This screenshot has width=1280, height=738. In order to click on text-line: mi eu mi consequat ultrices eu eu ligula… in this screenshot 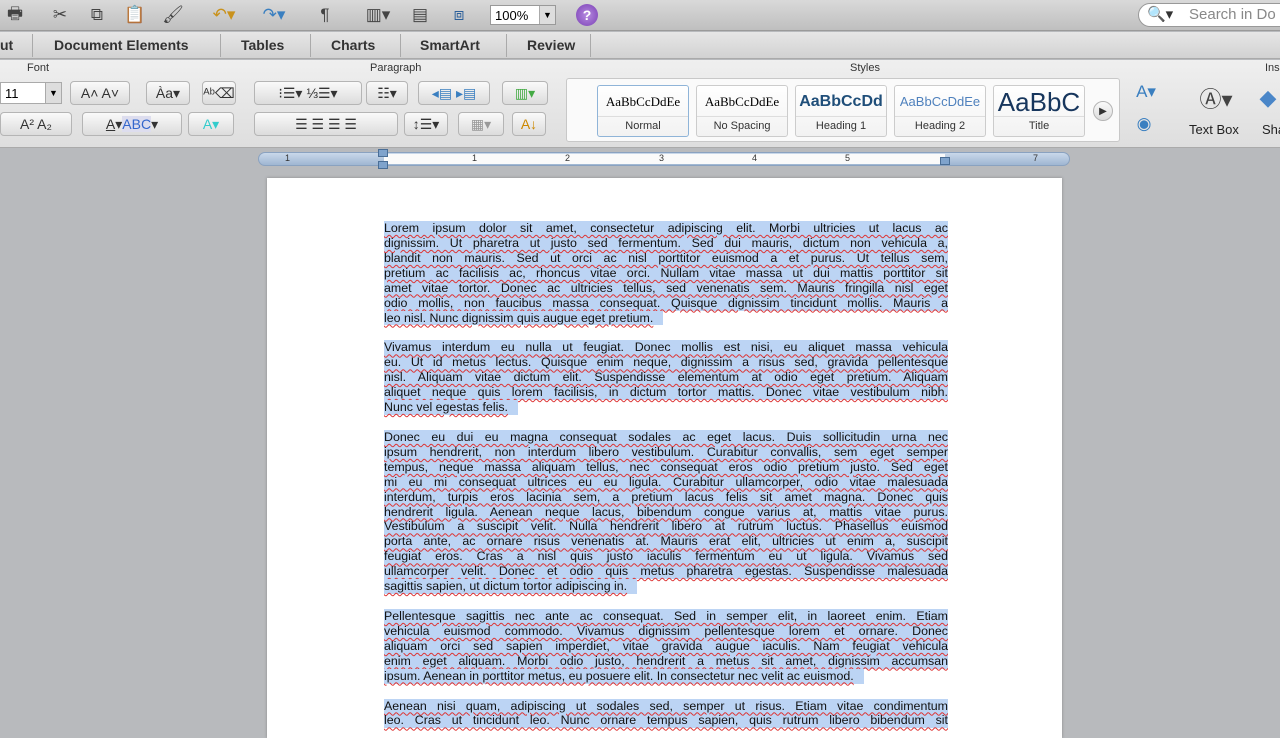, I will do `click(666, 482)`.